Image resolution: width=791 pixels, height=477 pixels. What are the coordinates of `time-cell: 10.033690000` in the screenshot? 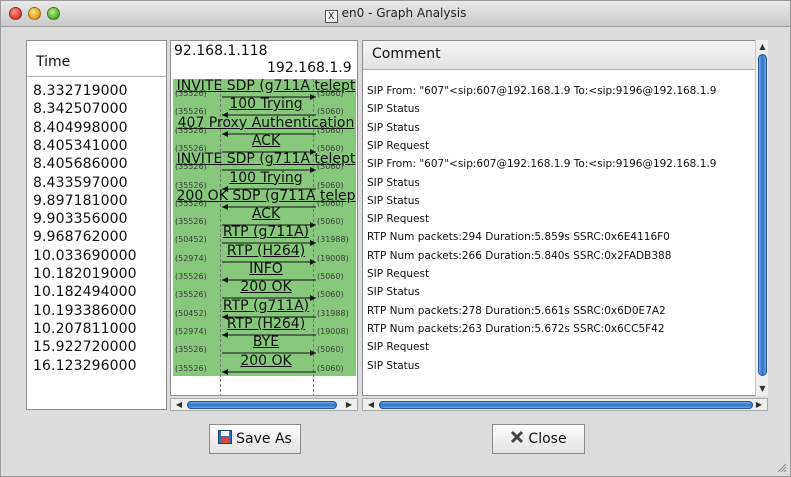 It's located at (85, 256).